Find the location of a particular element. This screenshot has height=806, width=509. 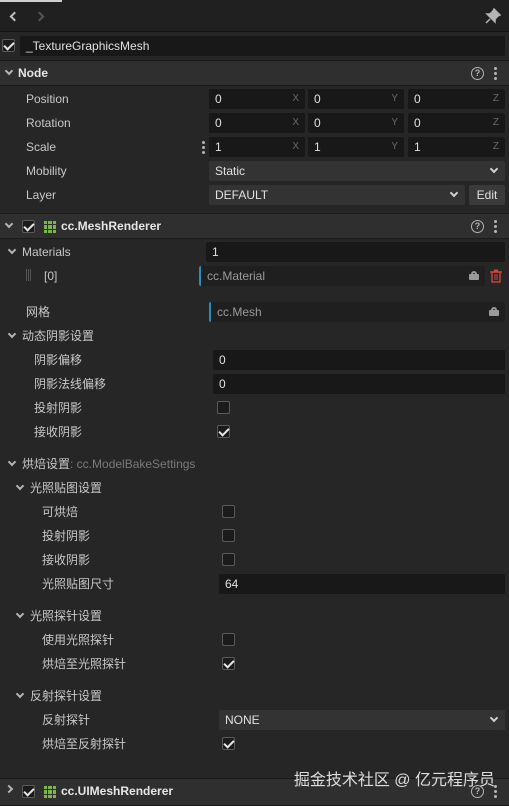

layer-select: DEFAULT is located at coordinates (337, 195).